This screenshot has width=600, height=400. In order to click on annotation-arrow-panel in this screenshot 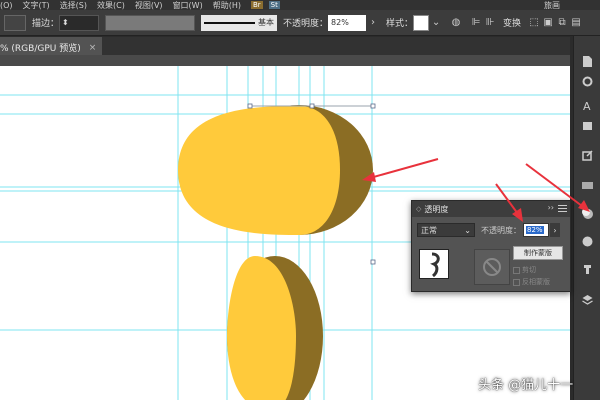, I will do `click(509, 202)`.